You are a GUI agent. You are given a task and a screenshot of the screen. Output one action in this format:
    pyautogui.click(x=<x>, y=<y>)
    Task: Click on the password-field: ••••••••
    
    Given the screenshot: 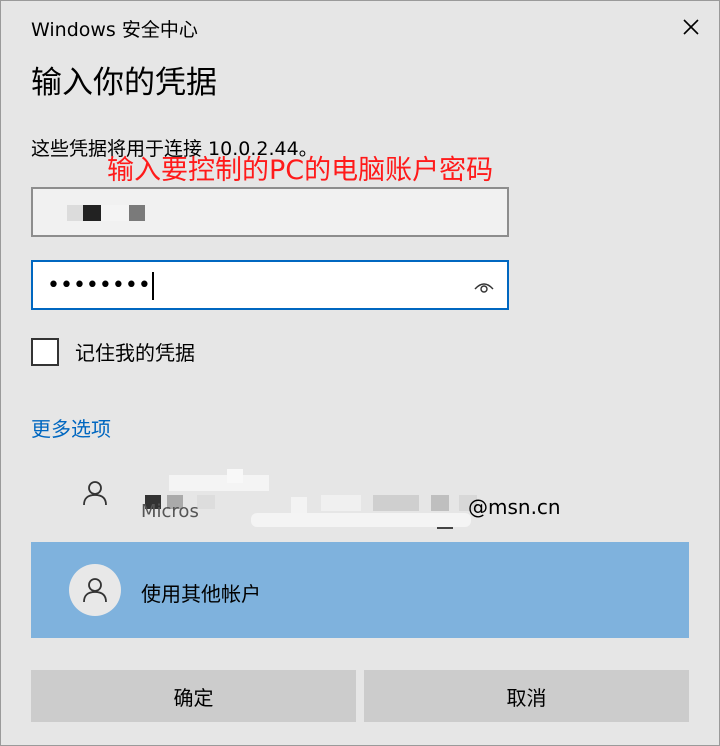 What is the action you would take?
    pyautogui.click(x=270, y=285)
    